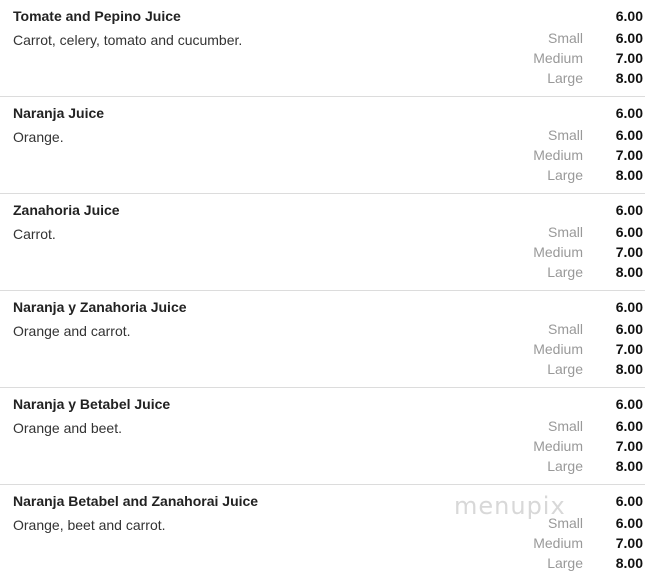 This screenshot has width=669, height=582. What do you see at coordinates (136, 501) in the screenshot?
I see `item-name: Naranja Betabel and Zanahorai Juice` at bounding box center [136, 501].